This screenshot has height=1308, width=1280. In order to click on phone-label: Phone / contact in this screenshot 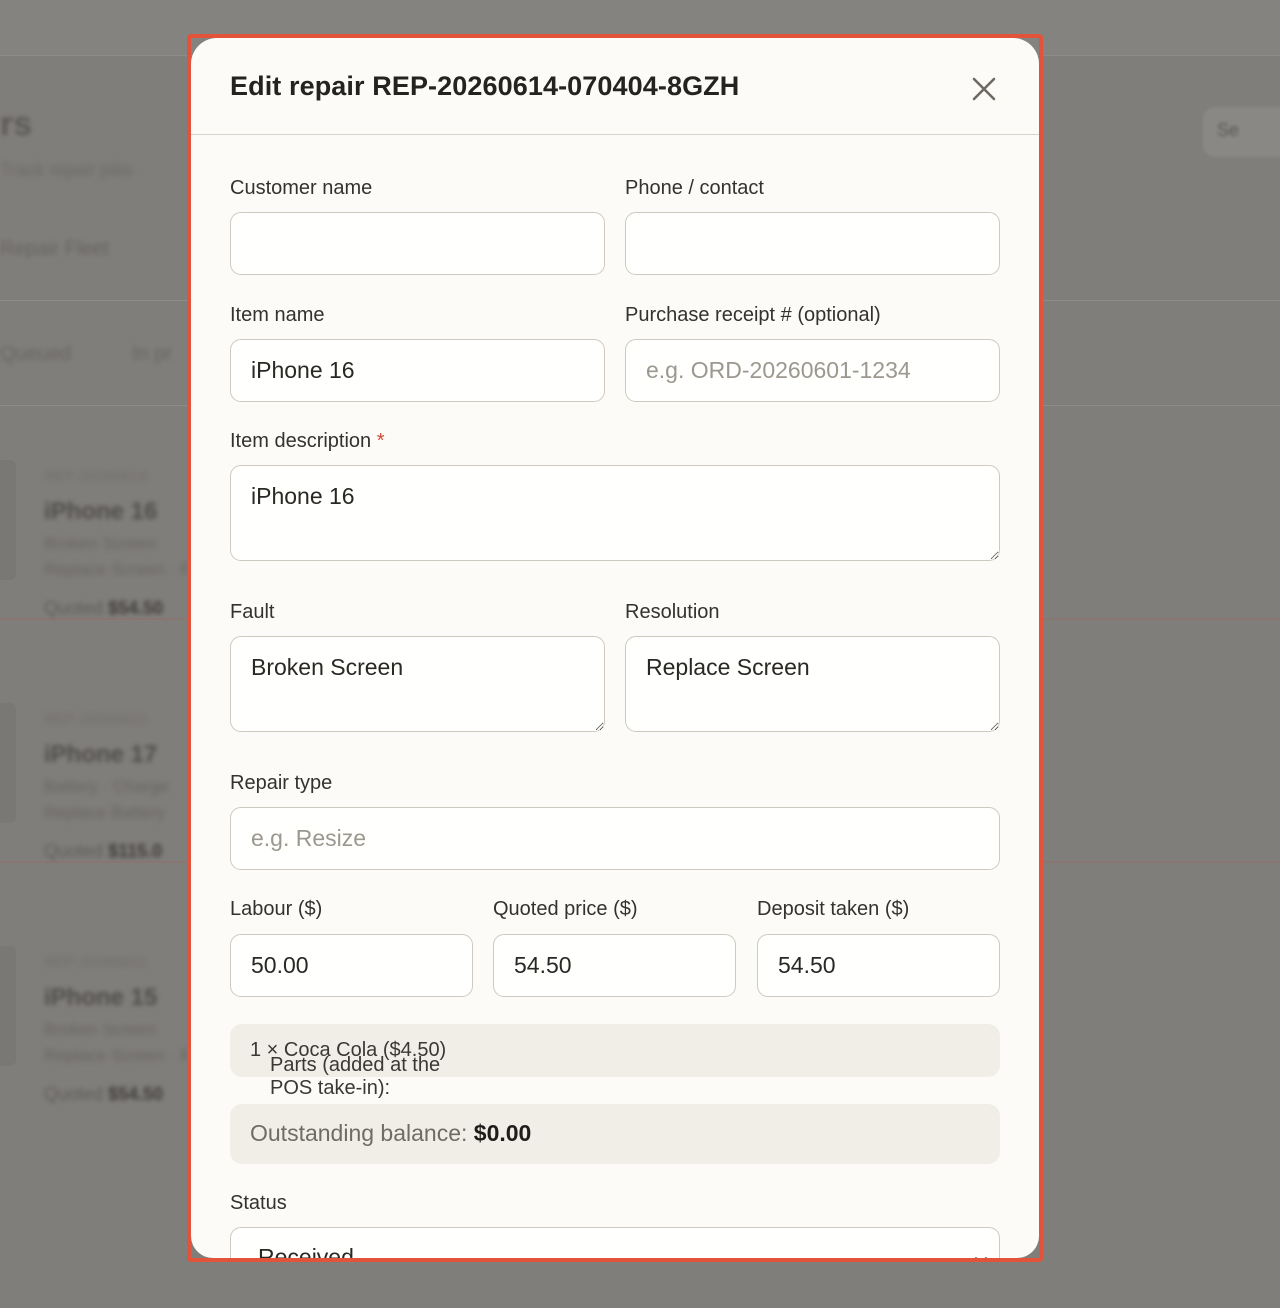, I will do `click(694, 188)`.